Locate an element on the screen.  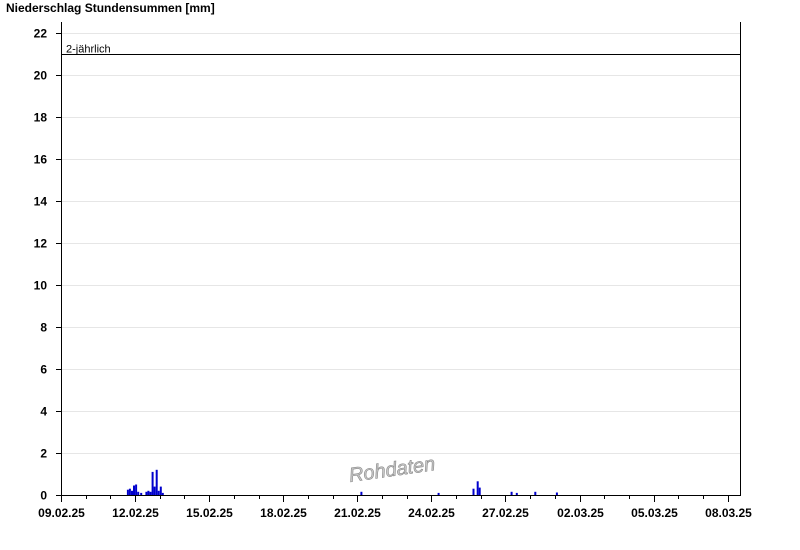
y-tick-label: 4 is located at coordinates (43, 412).